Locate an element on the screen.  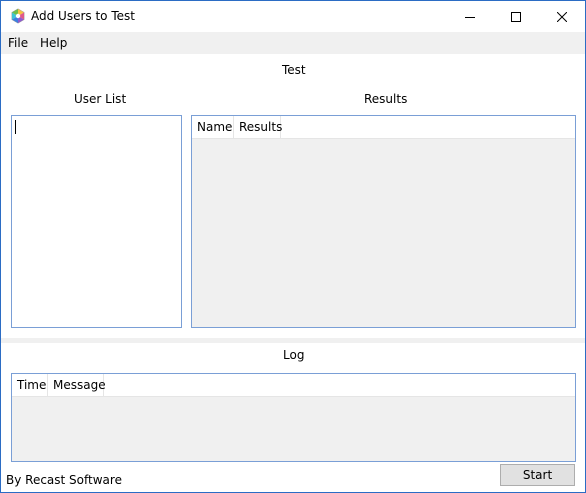
minimize-icon is located at coordinates (470, 17).